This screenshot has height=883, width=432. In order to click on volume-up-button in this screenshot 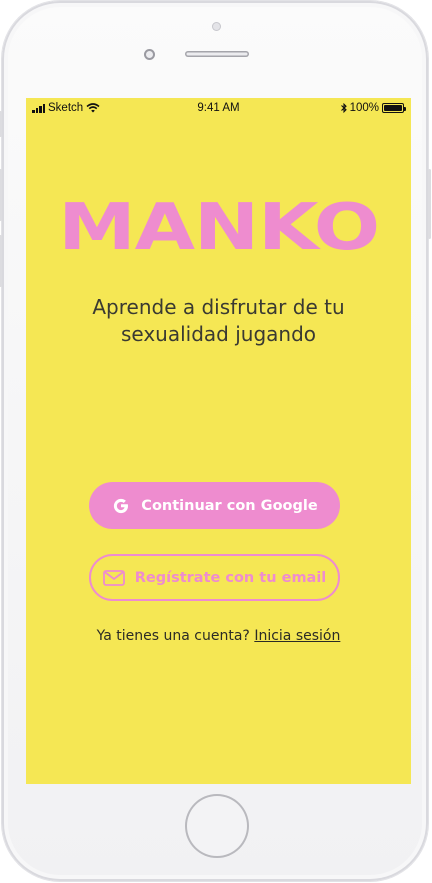, I will do `click(1, 195)`.